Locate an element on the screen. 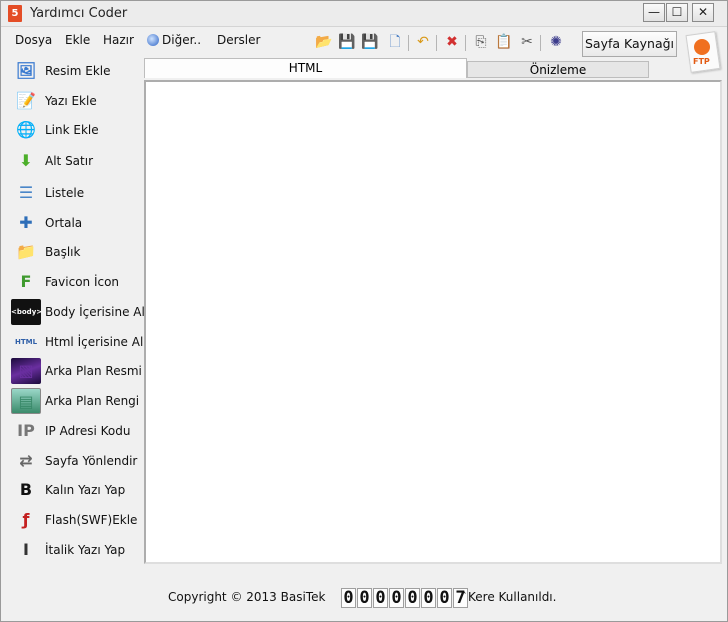 The width and height of the screenshot is (728, 622). sidebar-item: 📁 Başlık is located at coordinates (76, 253).